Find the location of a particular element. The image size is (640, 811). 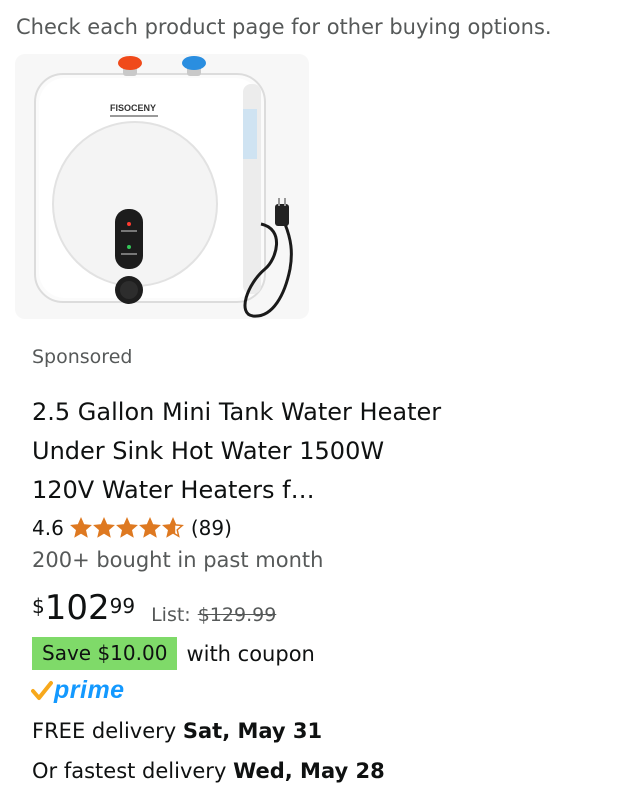

brand-logo: FISOCENY is located at coordinates (133, 108).